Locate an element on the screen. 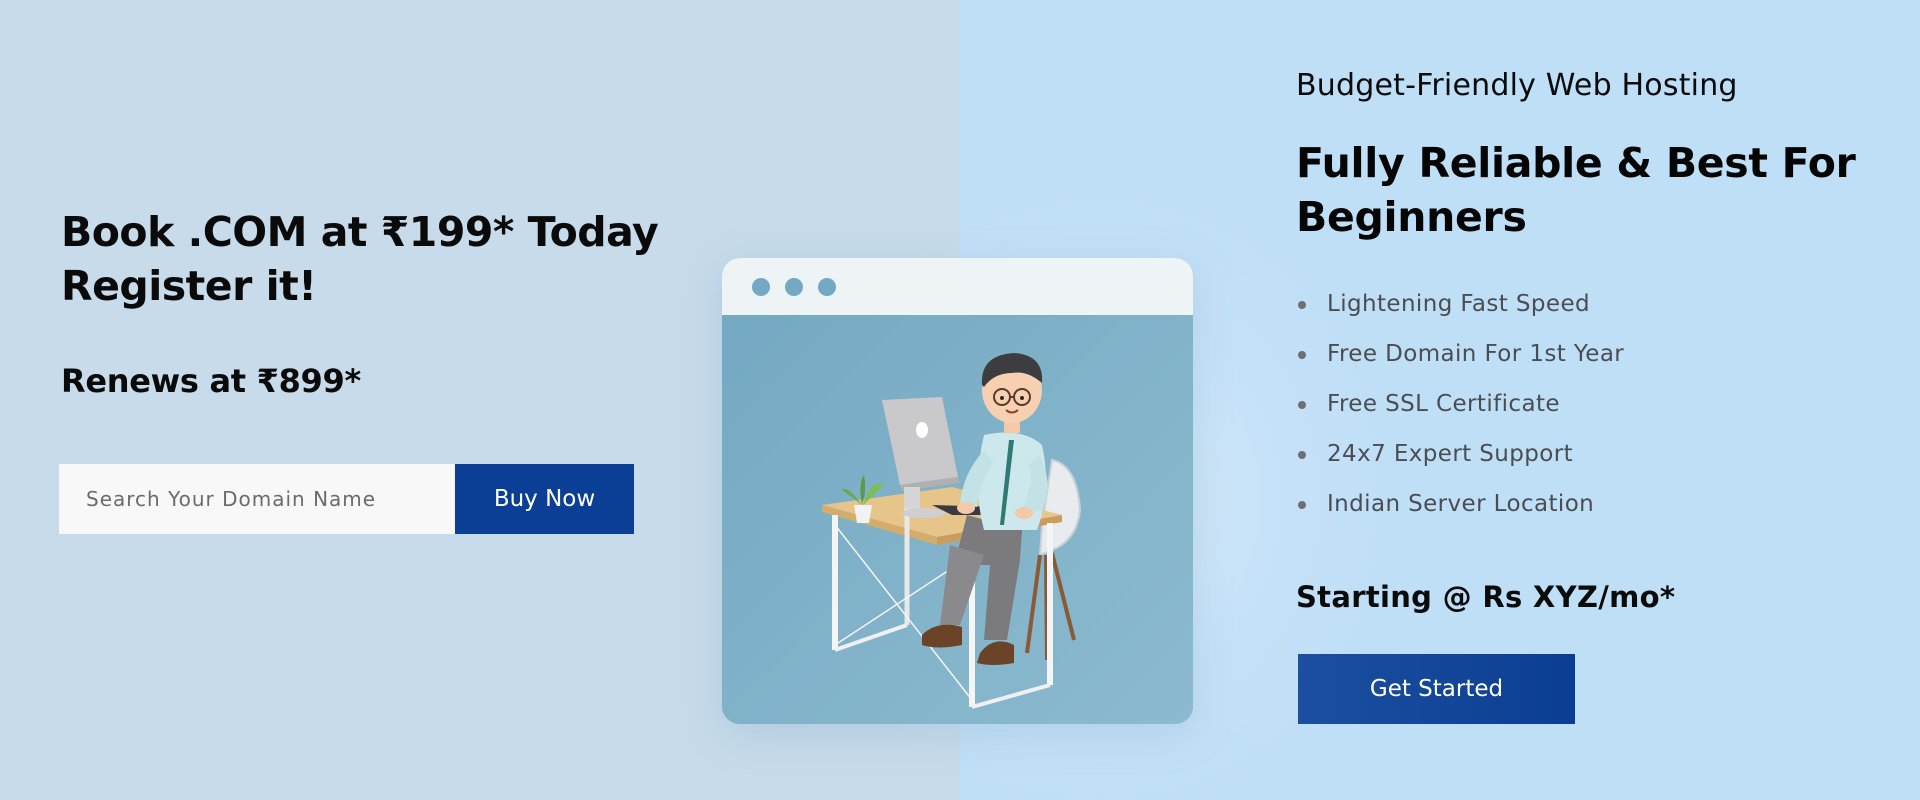 Image resolution: width=1920 pixels, height=800 pixels. domain-offer-section: Book .COM at ₹199* Today Register it! is located at coordinates (381, 259).